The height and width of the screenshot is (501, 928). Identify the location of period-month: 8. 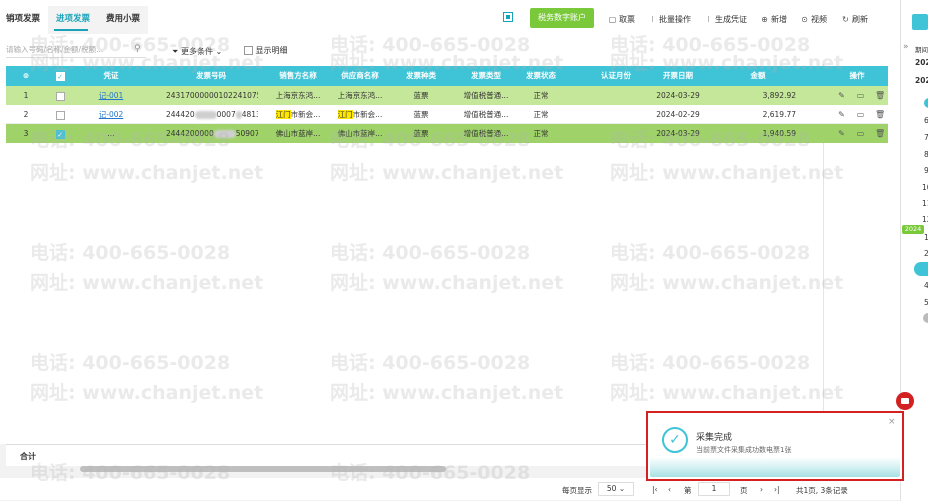
(926, 154).